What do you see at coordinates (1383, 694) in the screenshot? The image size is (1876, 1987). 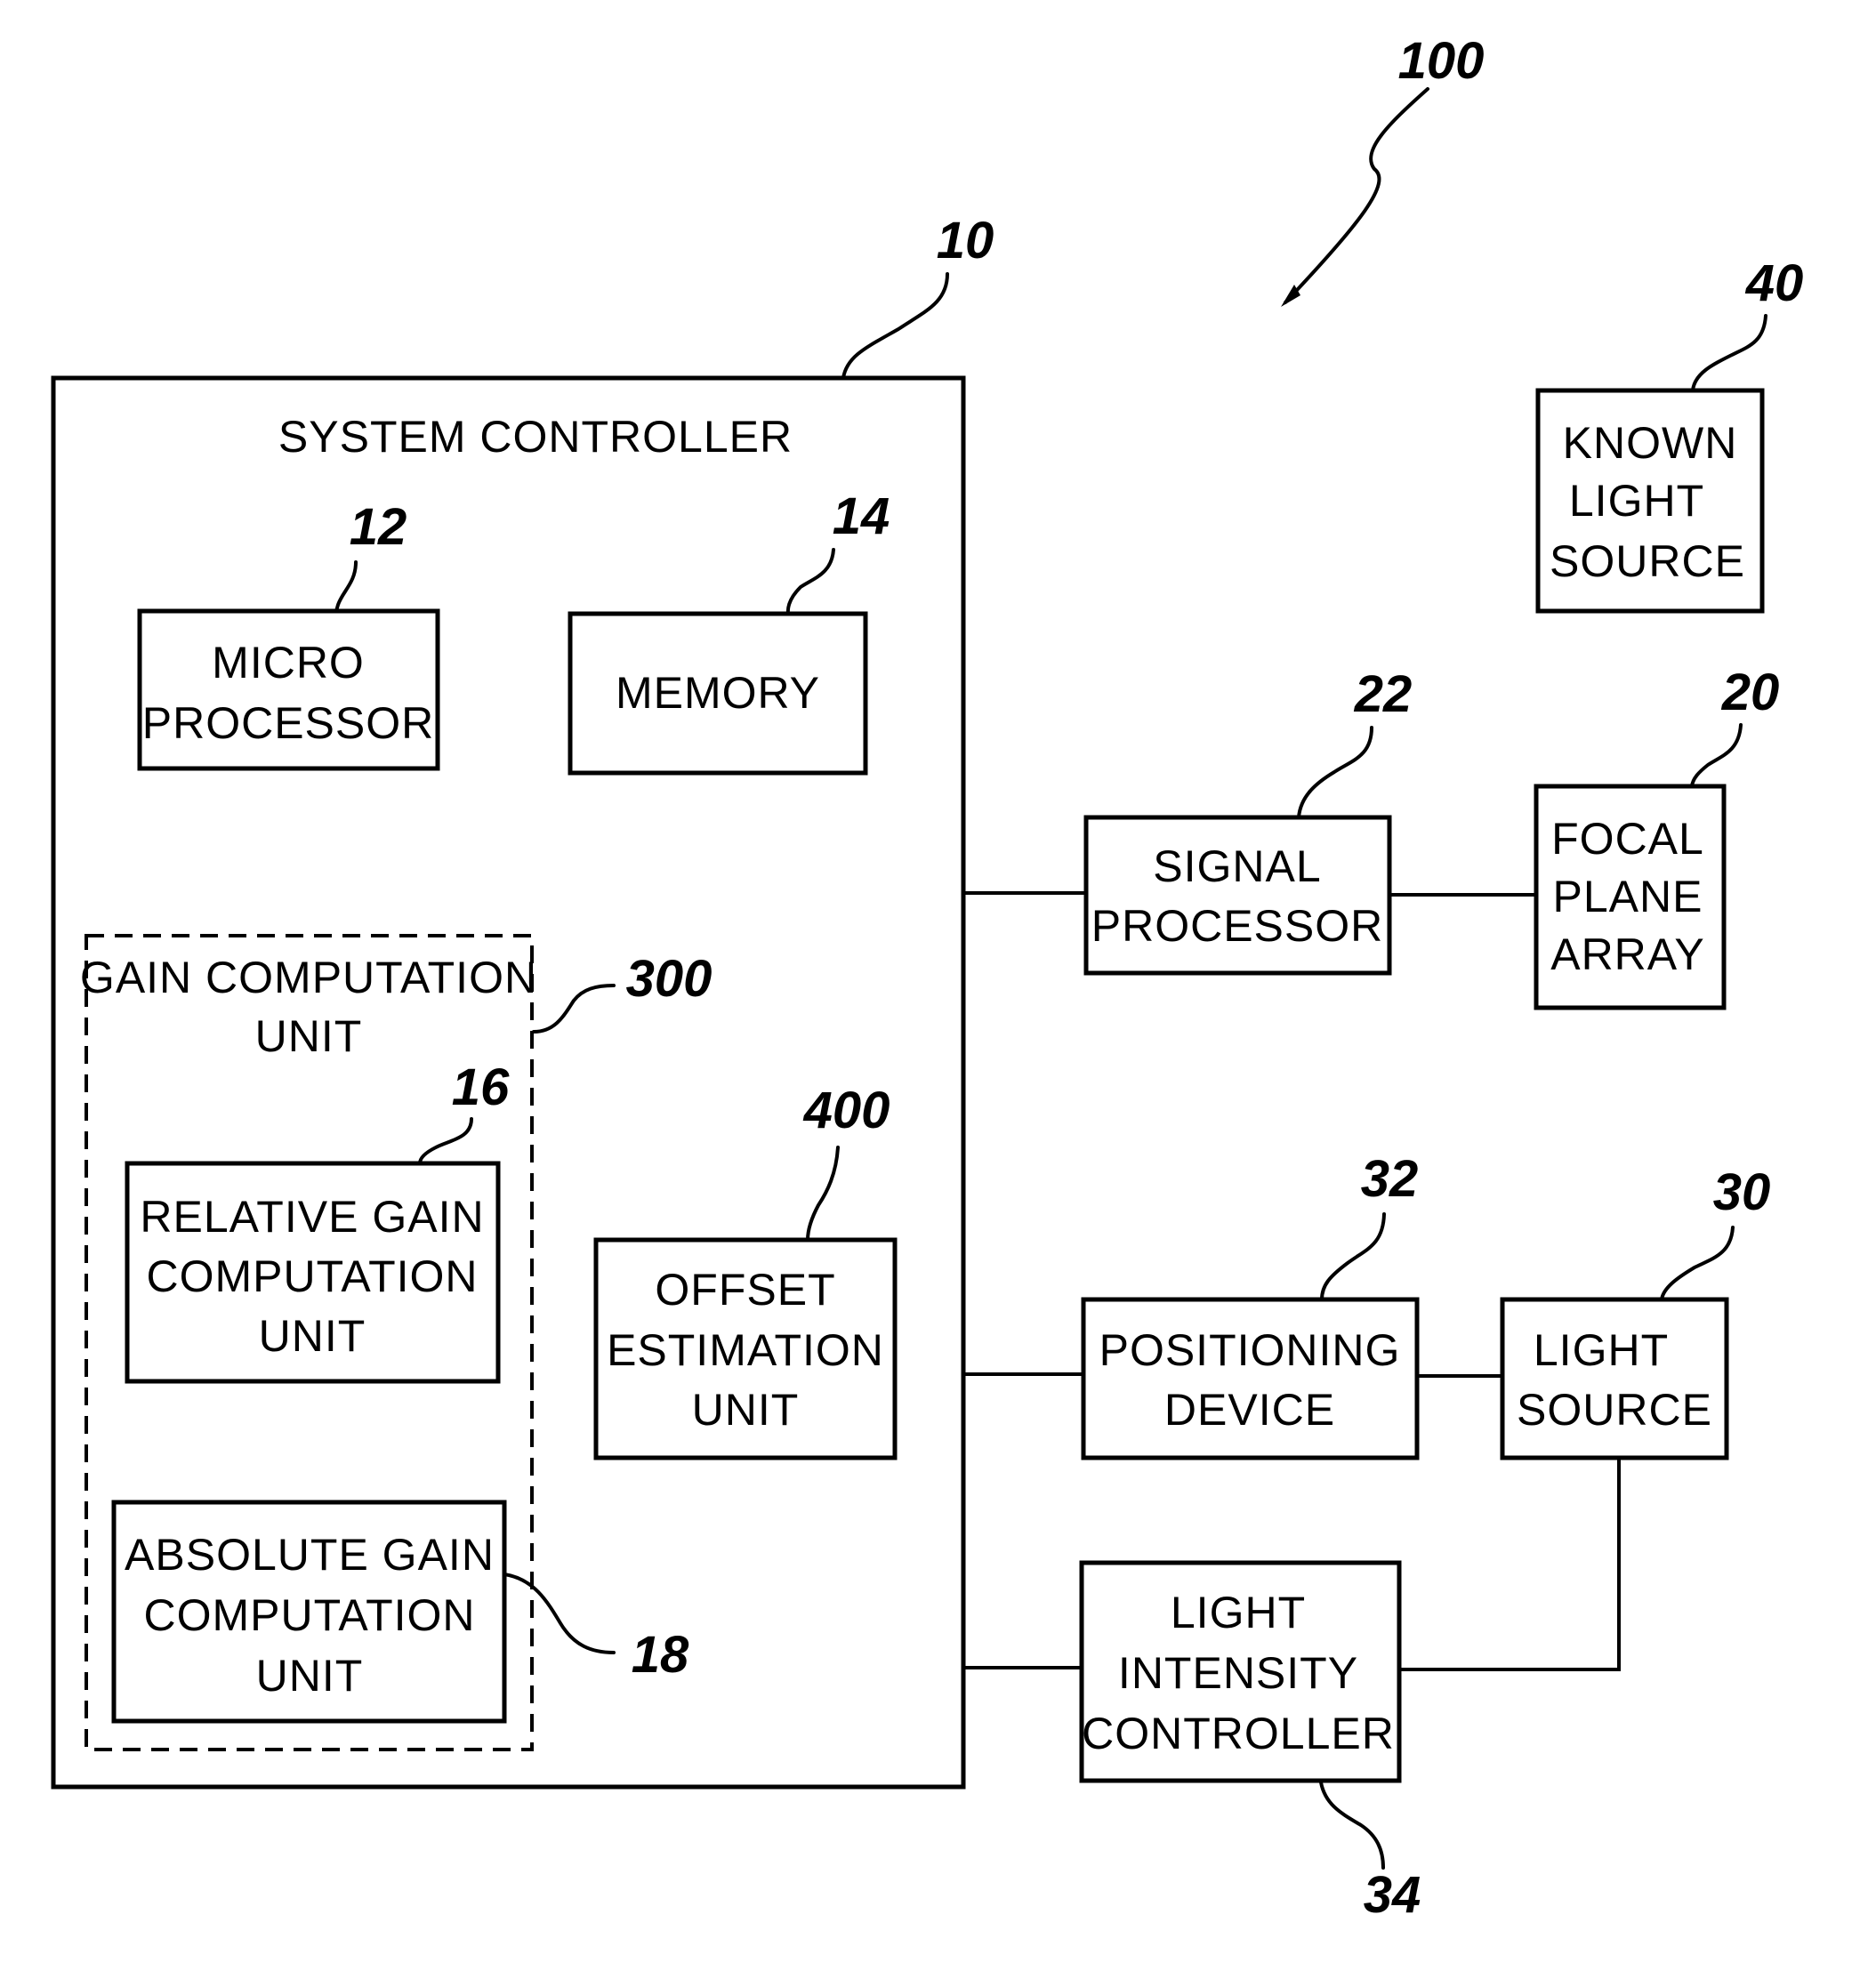 I see `ref-22: 22` at bounding box center [1383, 694].